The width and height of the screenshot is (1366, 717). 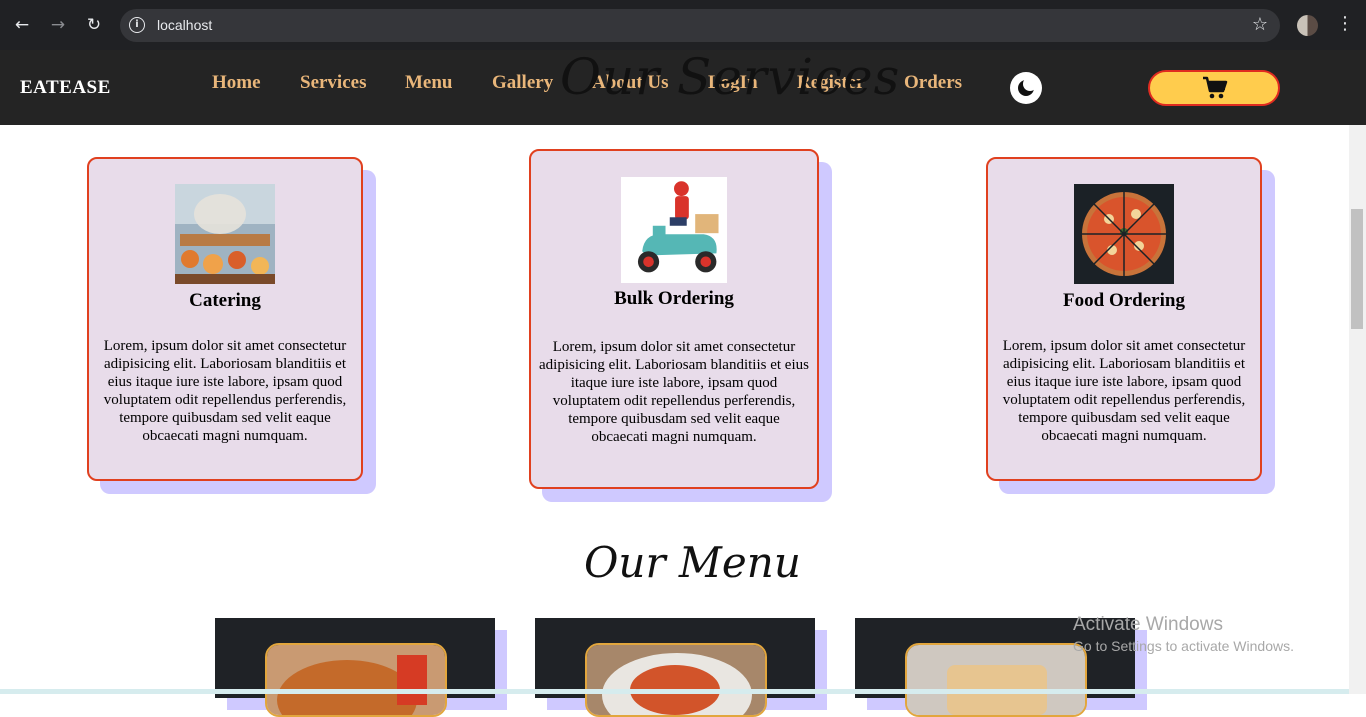 What do you see at coordinates (1260, 24) in the screenshot?
I see `bookmark-star-icon: ☆` at bounding box center [1260, 24].